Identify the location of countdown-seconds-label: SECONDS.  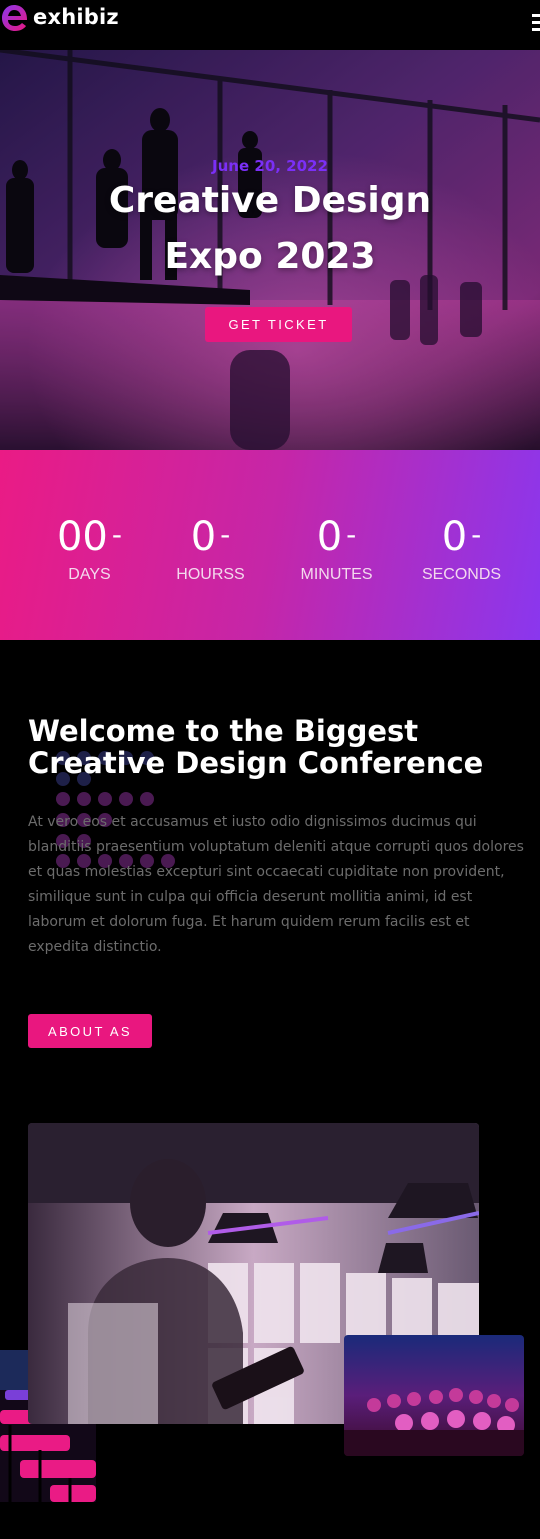
(461, 574).